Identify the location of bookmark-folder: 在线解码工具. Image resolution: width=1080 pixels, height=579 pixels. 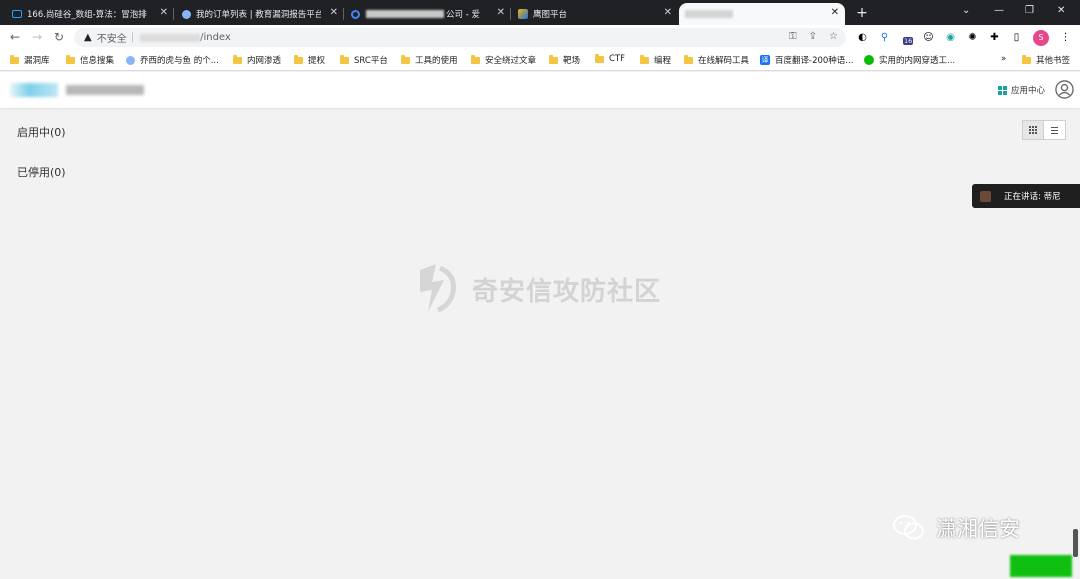
(716, 60).